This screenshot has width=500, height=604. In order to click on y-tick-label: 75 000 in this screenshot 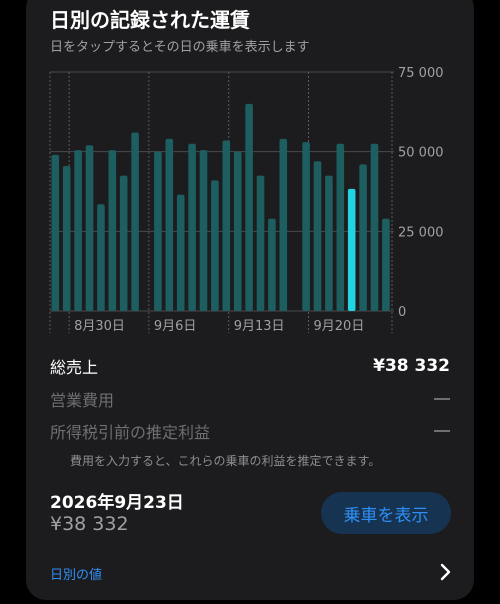, I will do `click(421, 73)`.